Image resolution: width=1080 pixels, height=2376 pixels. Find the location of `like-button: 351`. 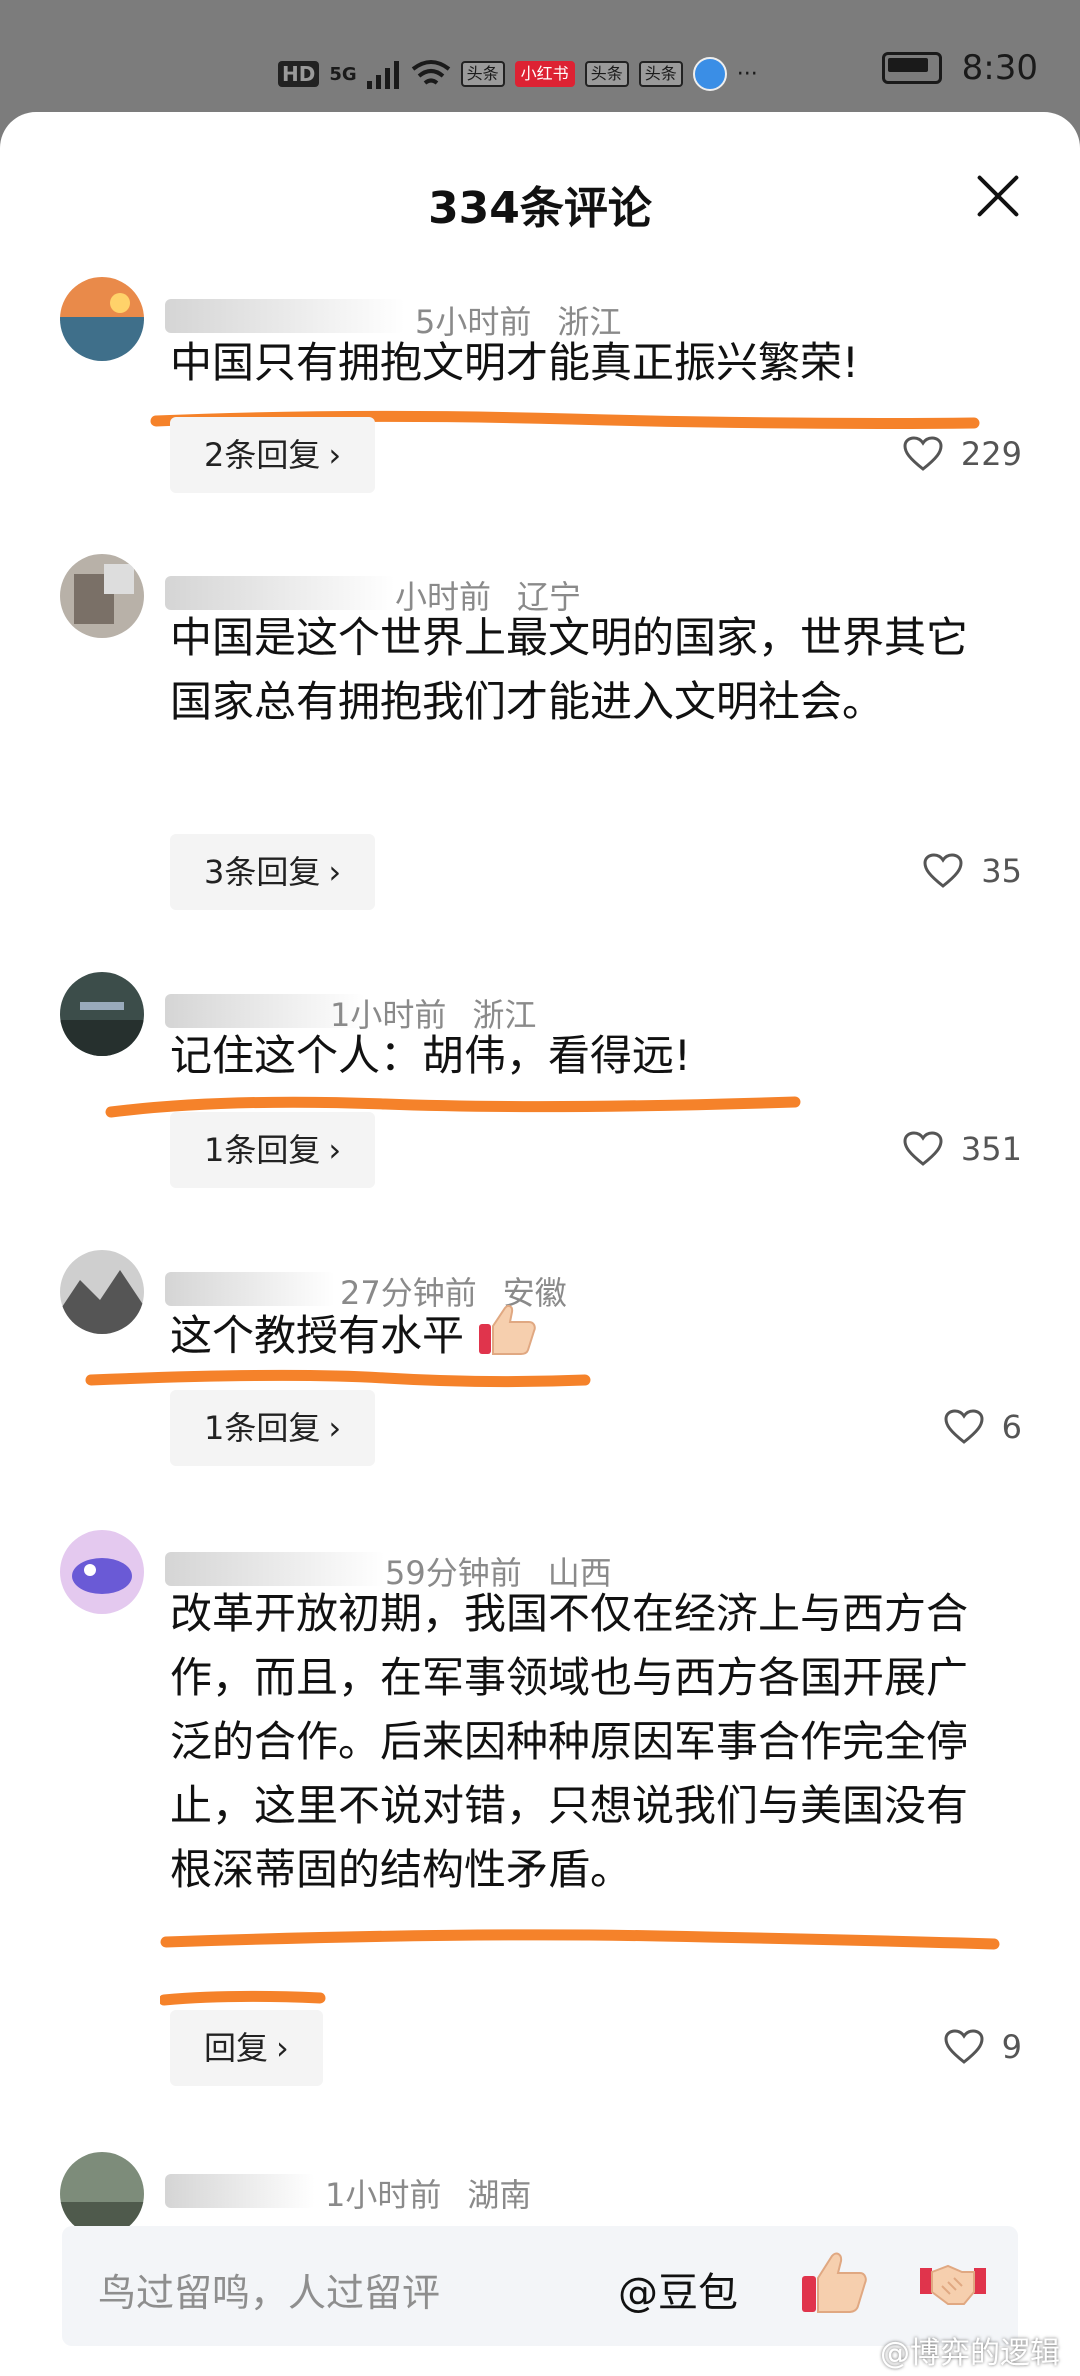

like-button: 351 is located at coordinates (962, 1149).